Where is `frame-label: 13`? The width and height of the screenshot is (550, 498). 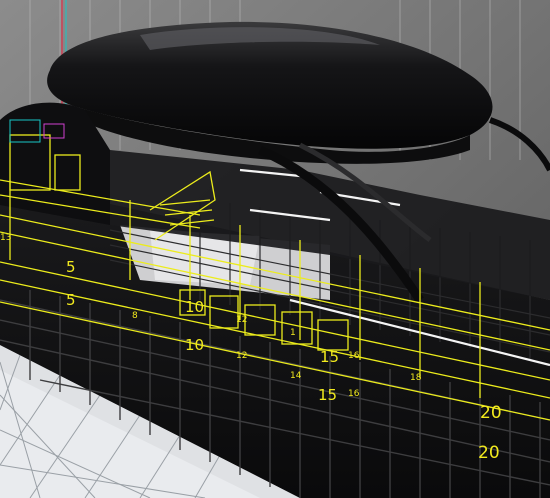
frame-label: 13 is located at coordinates (5, 238).